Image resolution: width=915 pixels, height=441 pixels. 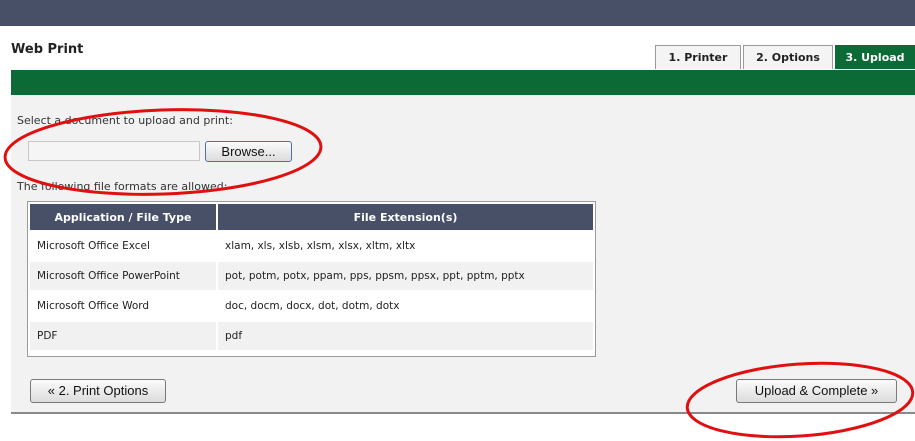 I want to click on annotation-circle-complete, so click(x=800, y=400).